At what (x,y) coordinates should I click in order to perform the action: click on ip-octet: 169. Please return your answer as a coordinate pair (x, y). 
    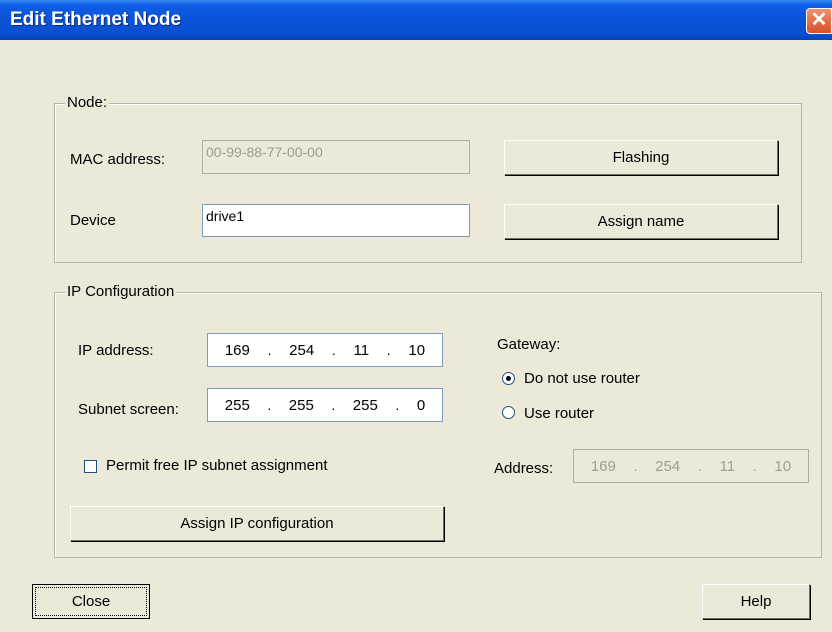
    Looking at the image, I should click on (237, 350).